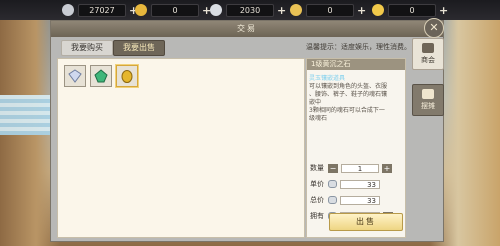 Image resolution: width=500 pixels, height=246 pixels. I want to click on currency-gold-bar: 0 +, so click(328, 10).